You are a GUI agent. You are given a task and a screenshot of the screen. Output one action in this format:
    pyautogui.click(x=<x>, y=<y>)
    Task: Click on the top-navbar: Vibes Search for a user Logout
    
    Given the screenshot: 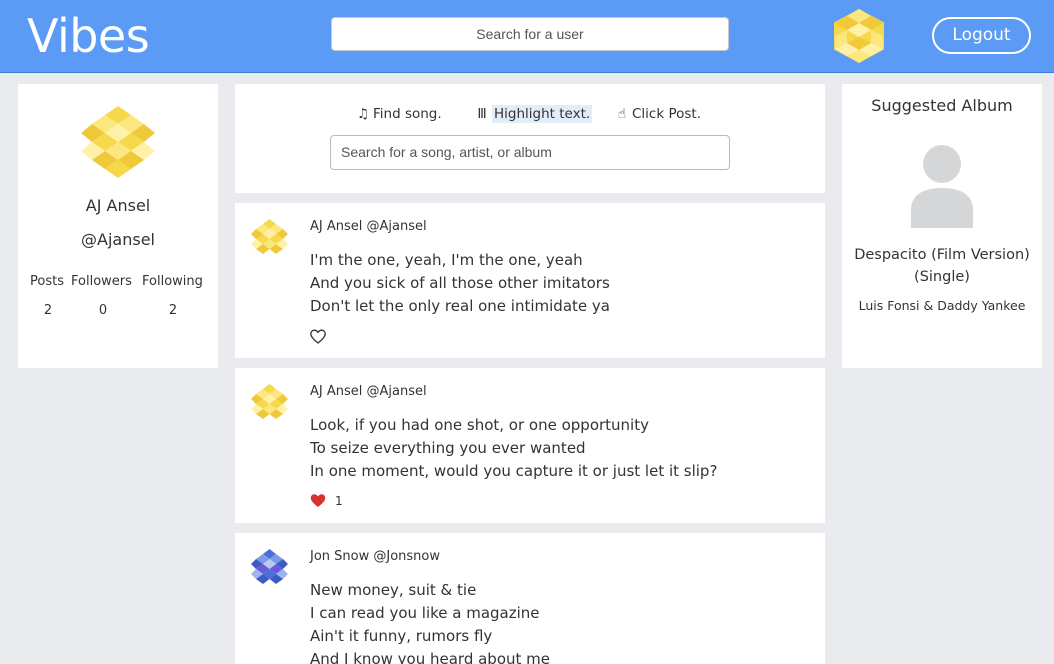 What is the action you would take?
    pyautogui.click(x=527, y=36)
    